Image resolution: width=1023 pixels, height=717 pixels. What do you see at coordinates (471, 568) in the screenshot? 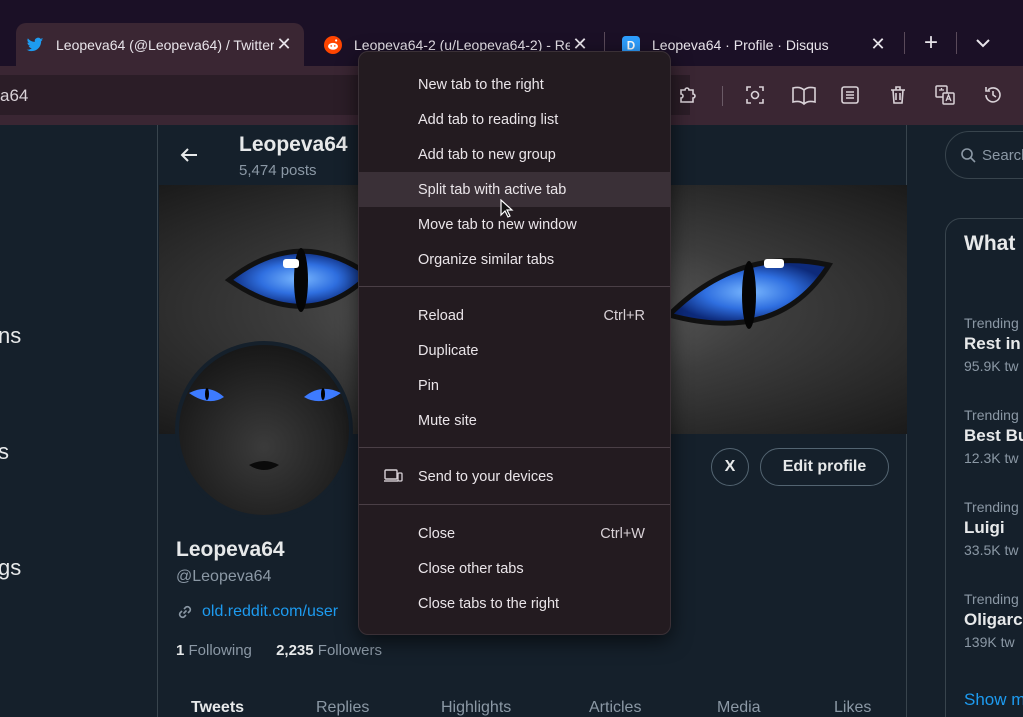
I see `menu-item-label: Close other tabs` at bounding box center [471, 568].